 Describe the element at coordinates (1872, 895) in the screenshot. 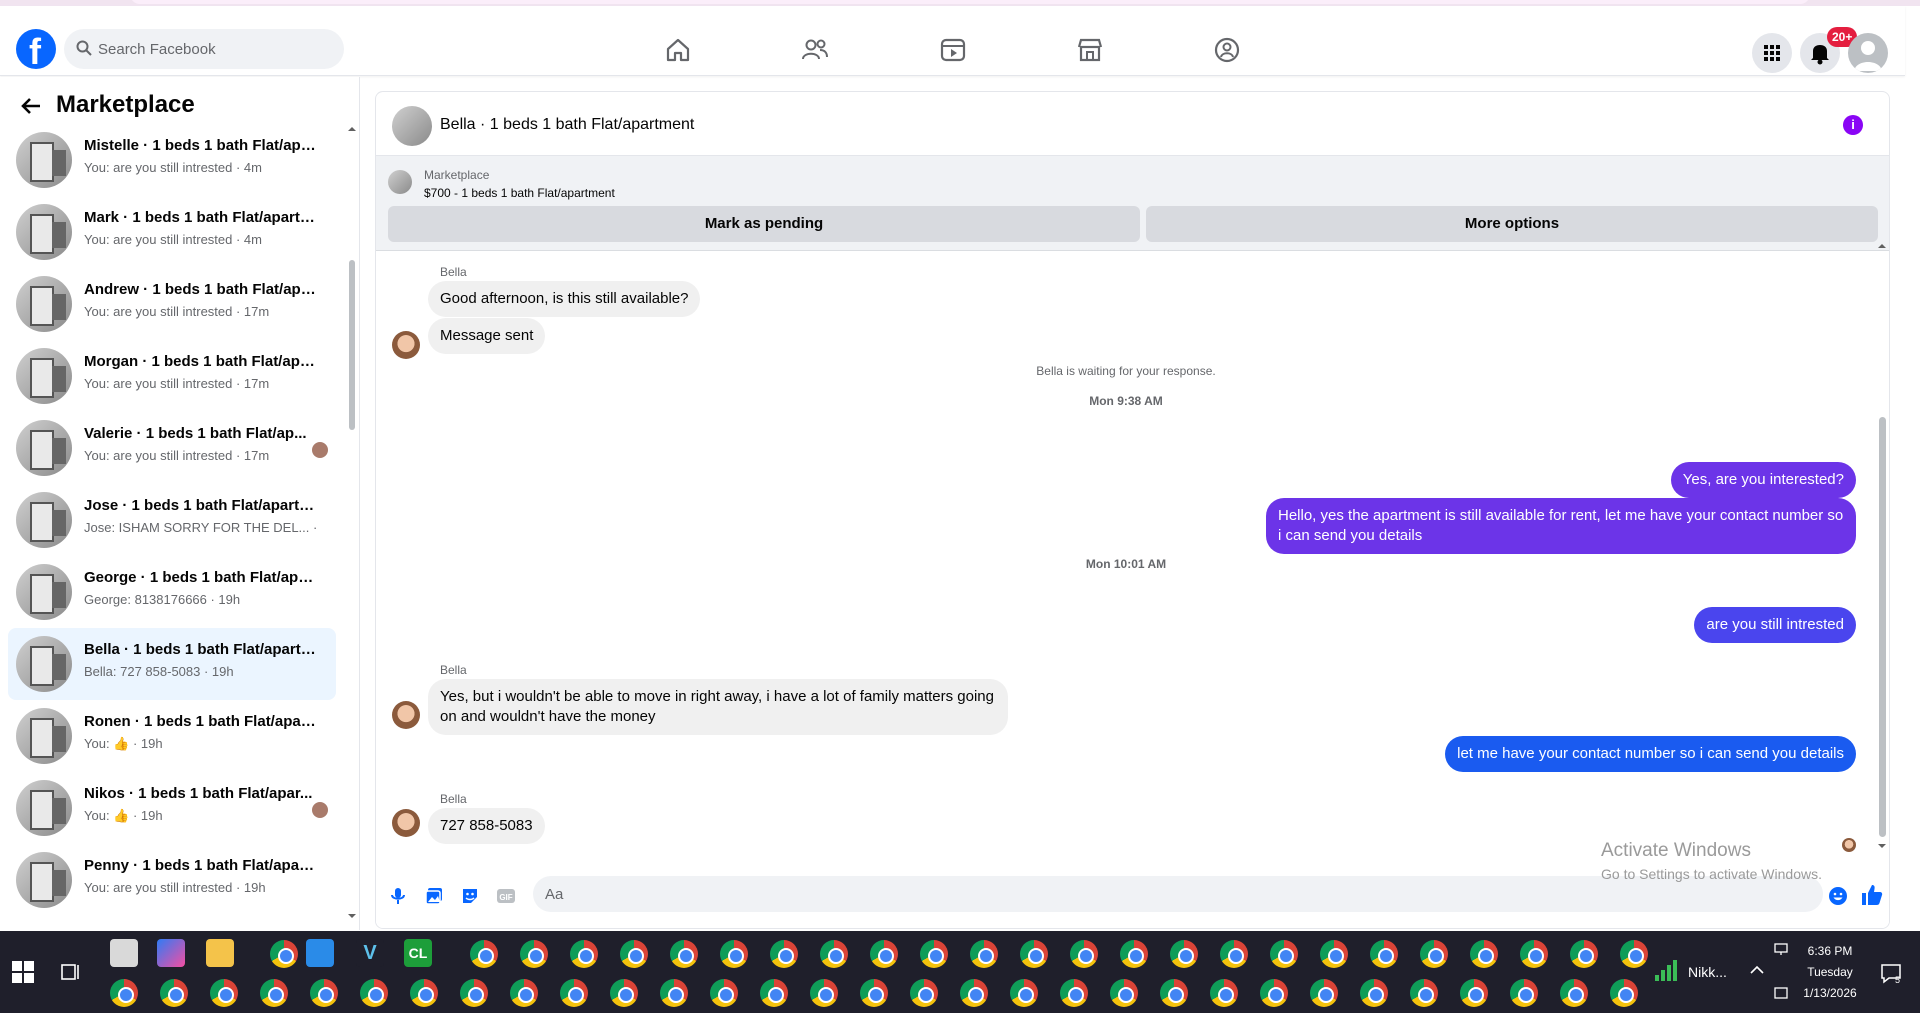

I see `thumbs-up-icon` at that location.